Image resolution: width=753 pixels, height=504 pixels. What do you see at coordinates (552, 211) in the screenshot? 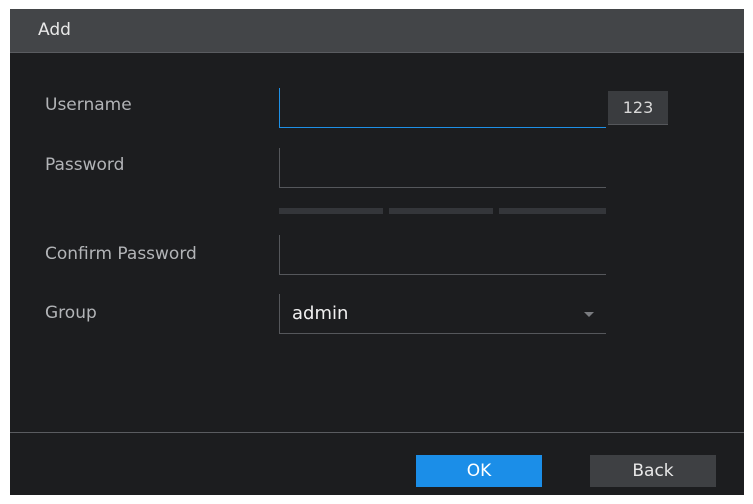
I see `password-strength-bar-strong` at bounding box center [552, 211].